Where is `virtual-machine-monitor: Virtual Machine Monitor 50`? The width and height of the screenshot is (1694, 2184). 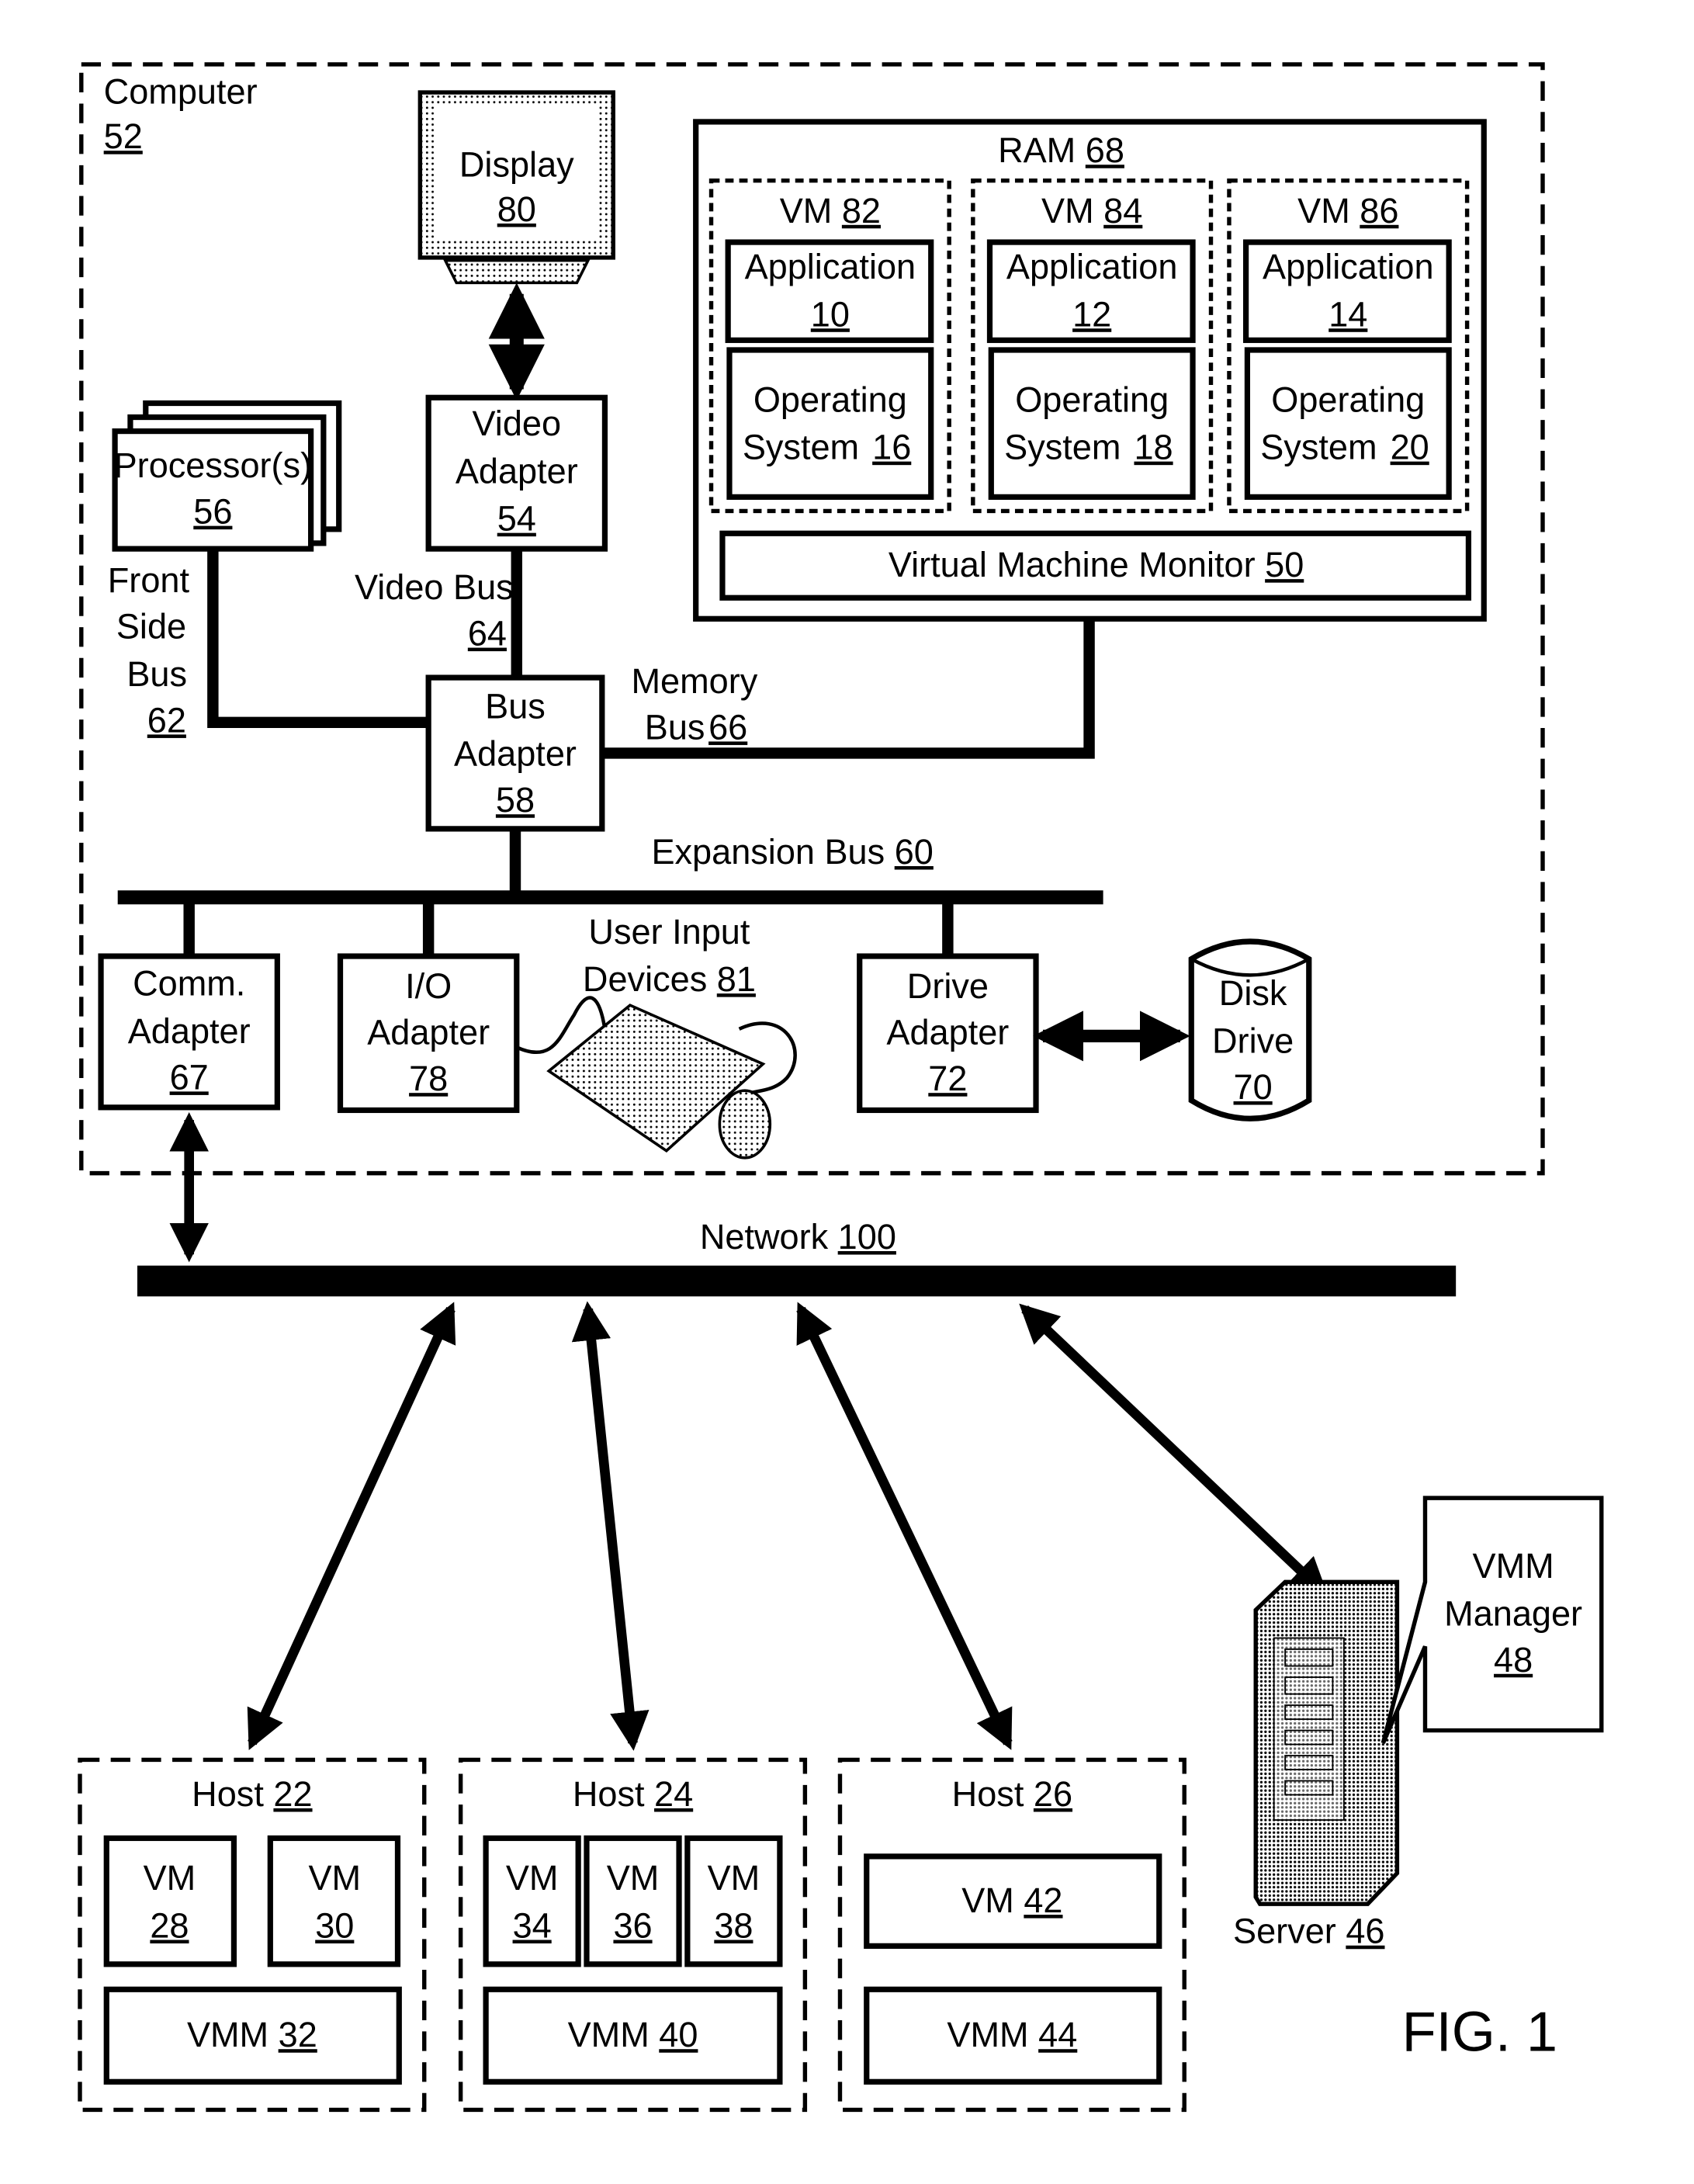
virtual-machine-monitor: Virtual Machine Monitor 50 is located at coordinates (1095, 565).